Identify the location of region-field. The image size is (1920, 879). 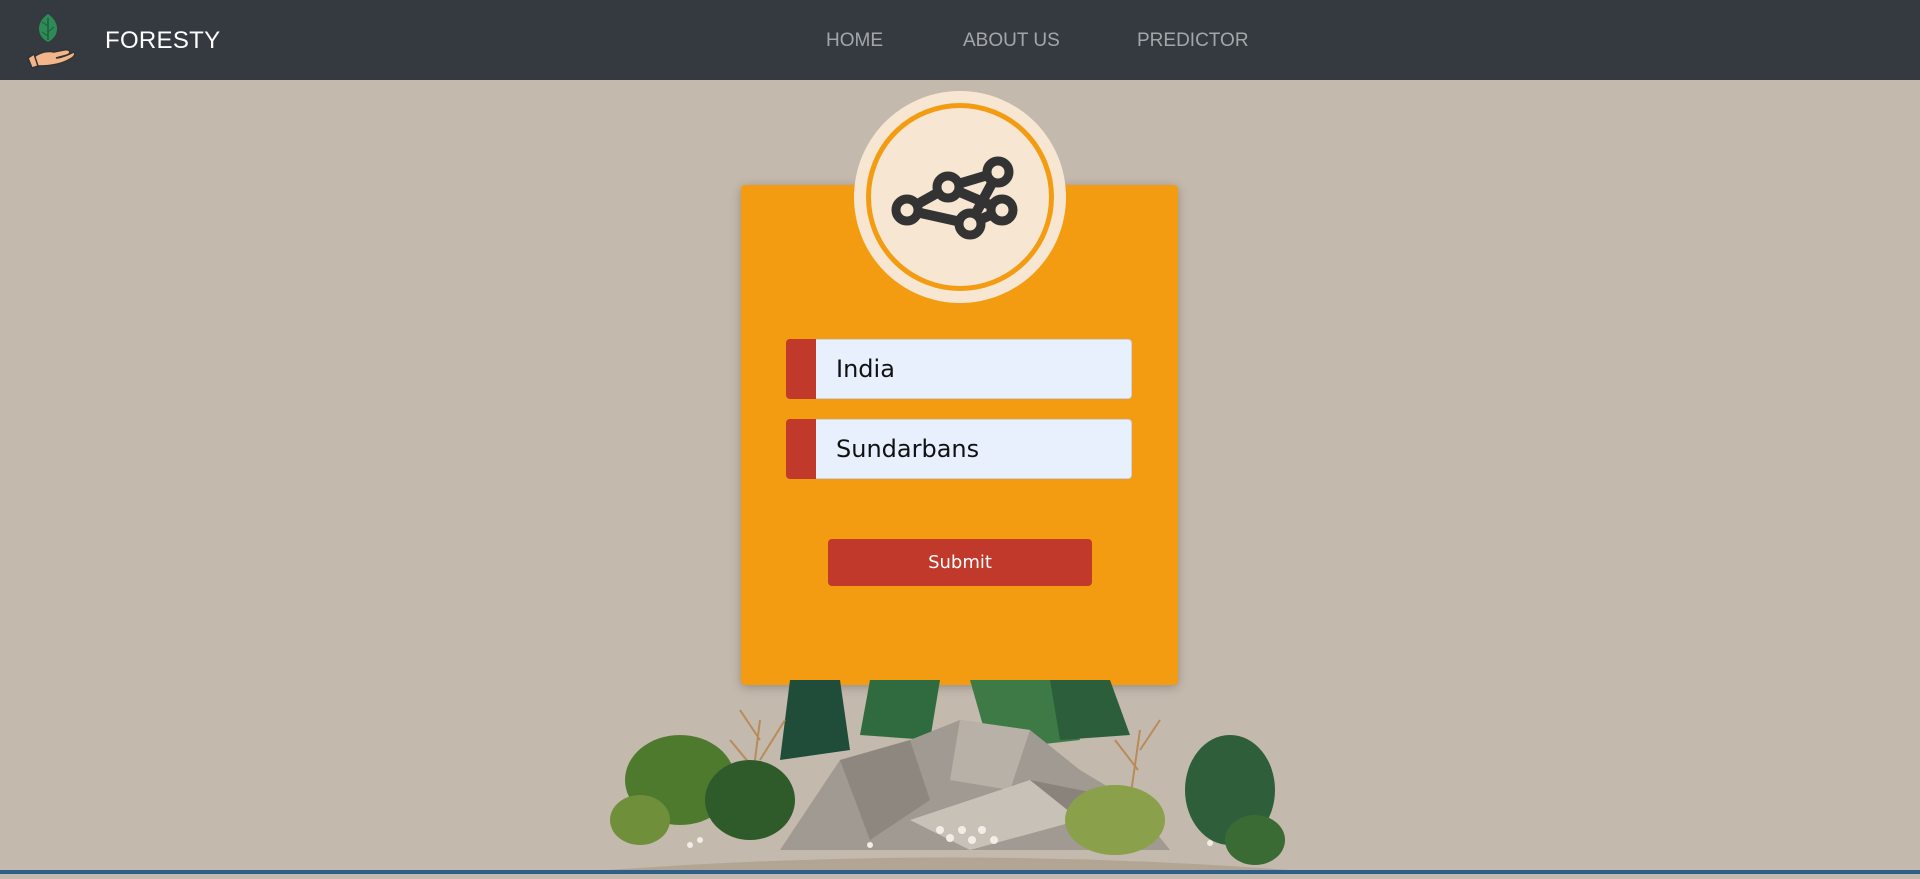
(959, 449).